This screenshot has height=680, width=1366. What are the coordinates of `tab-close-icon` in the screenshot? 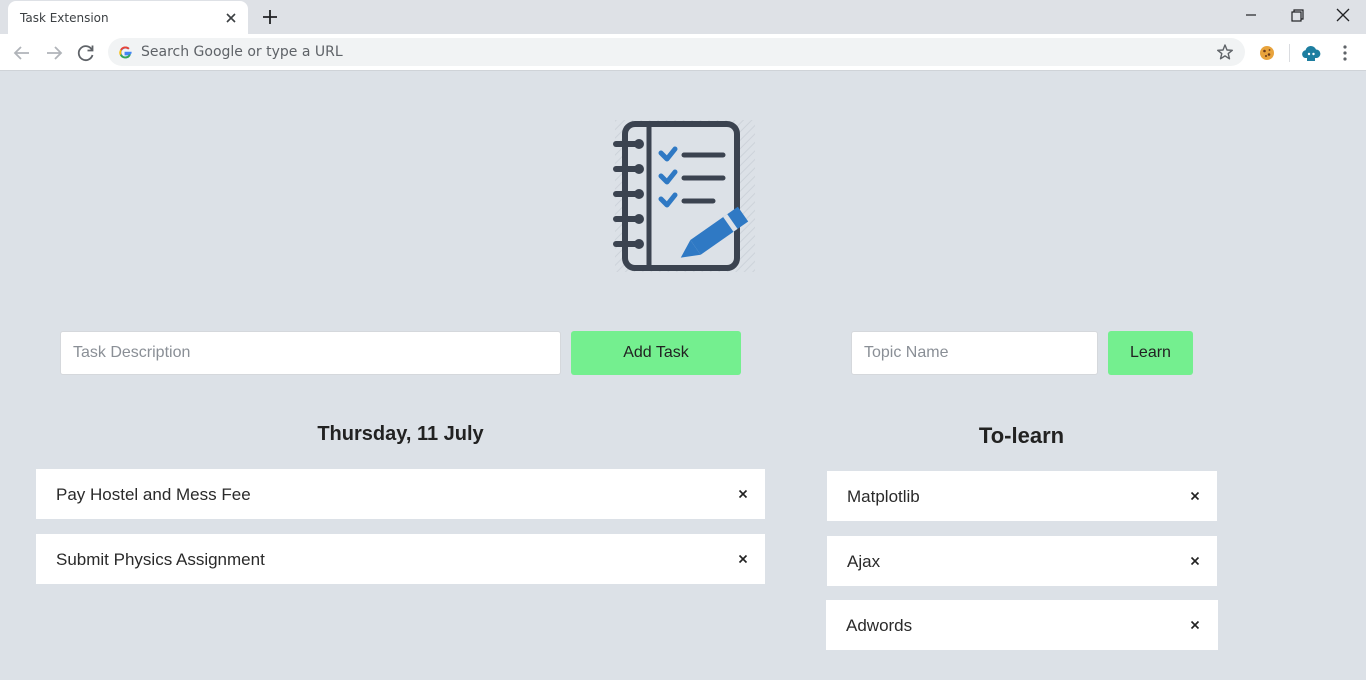 It's located at (231, 18).